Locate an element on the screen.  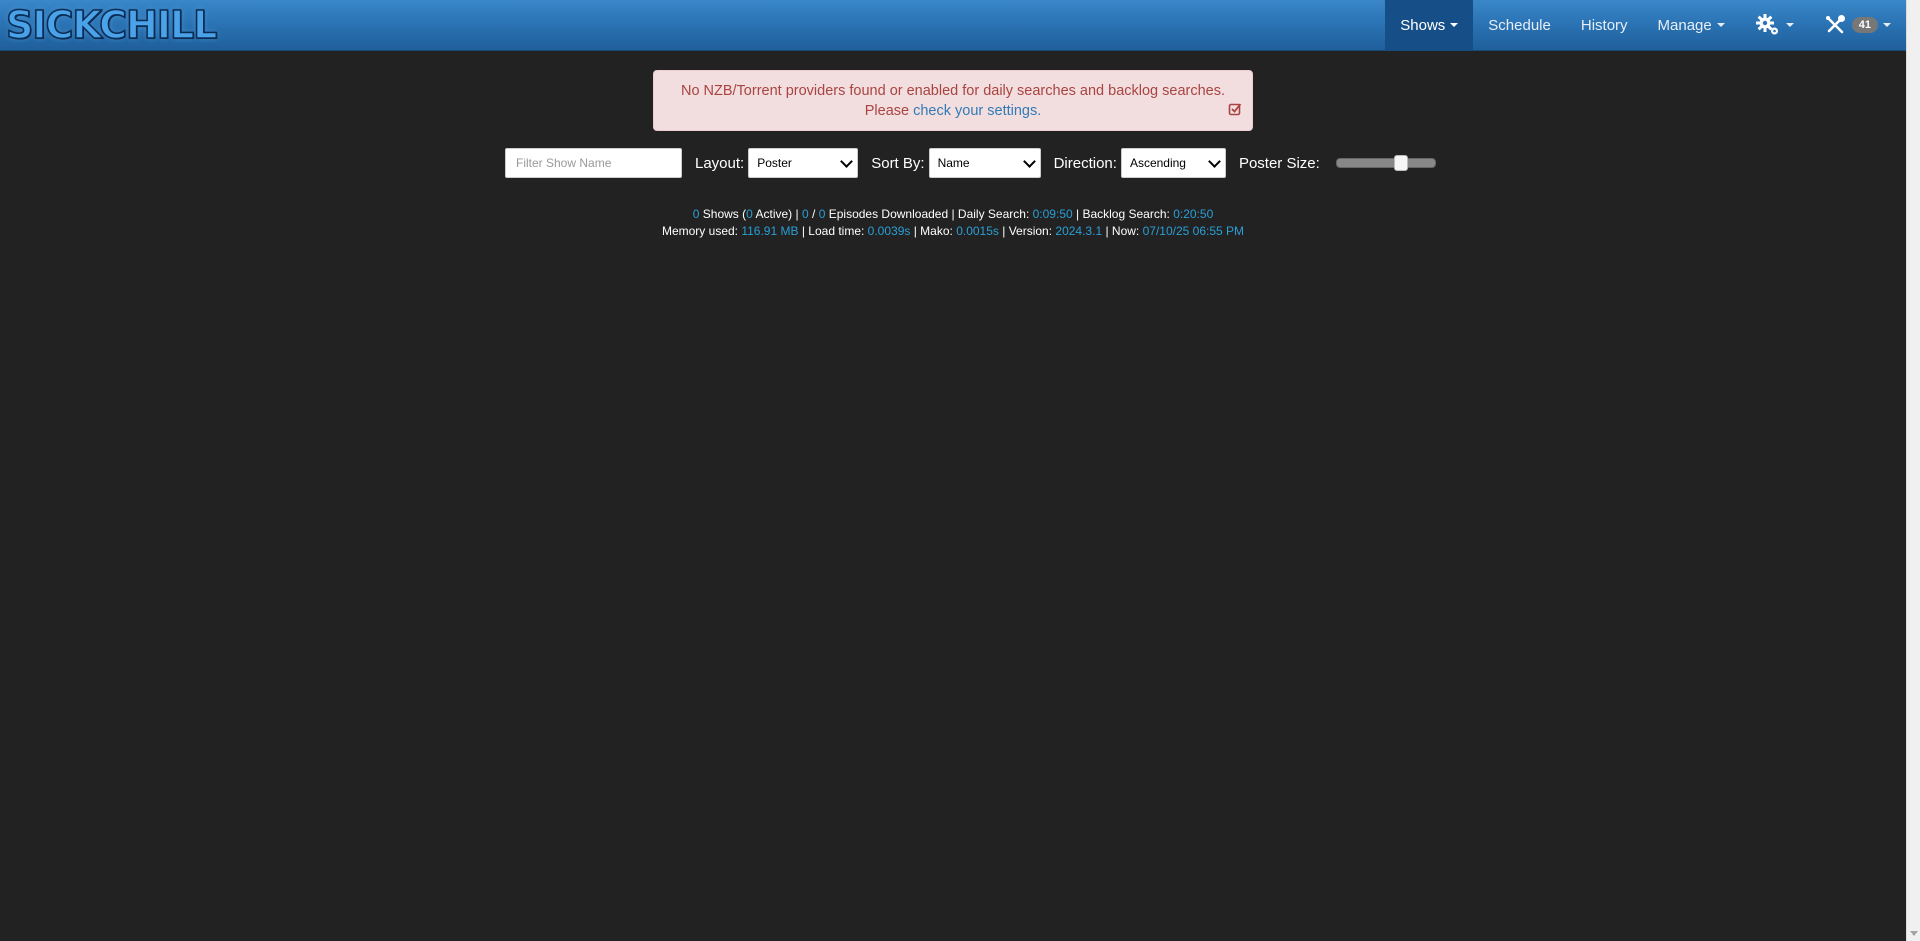
top-navbar: SICKCHILL Shows Schedule History Manage is located at coordinates (953, 25).